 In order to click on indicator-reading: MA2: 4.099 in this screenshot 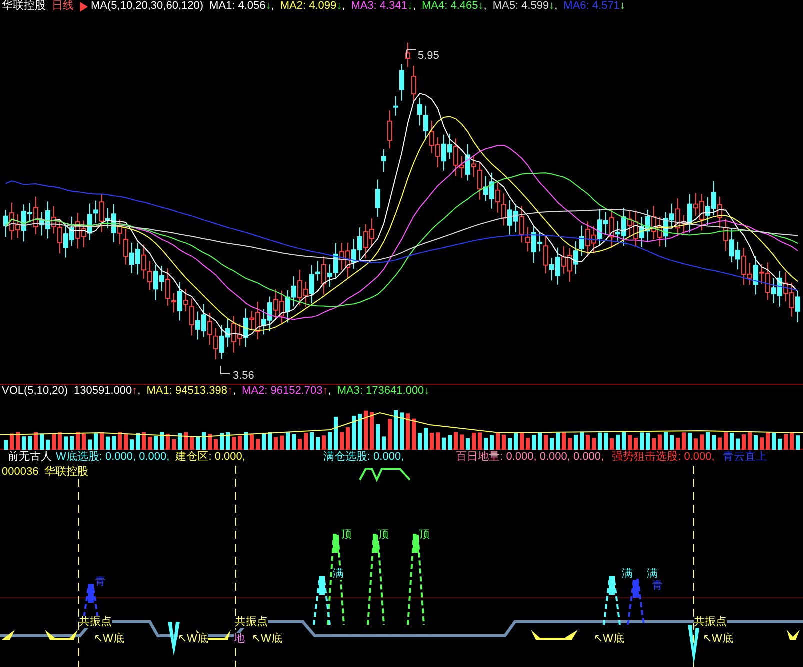, I will do `click(308, 6)`.